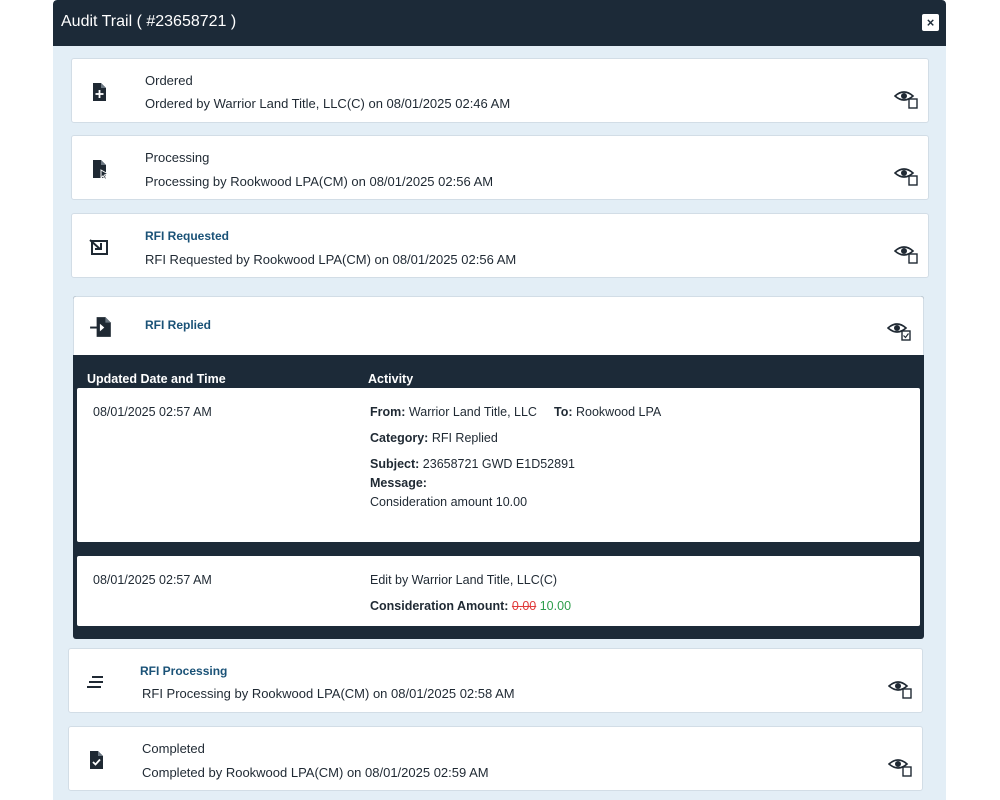  What do you see at coordinates (156, 379) in the screenshot?
I see `column-header-datetime: Updated Date and Time` at bounding box center [156, 379].